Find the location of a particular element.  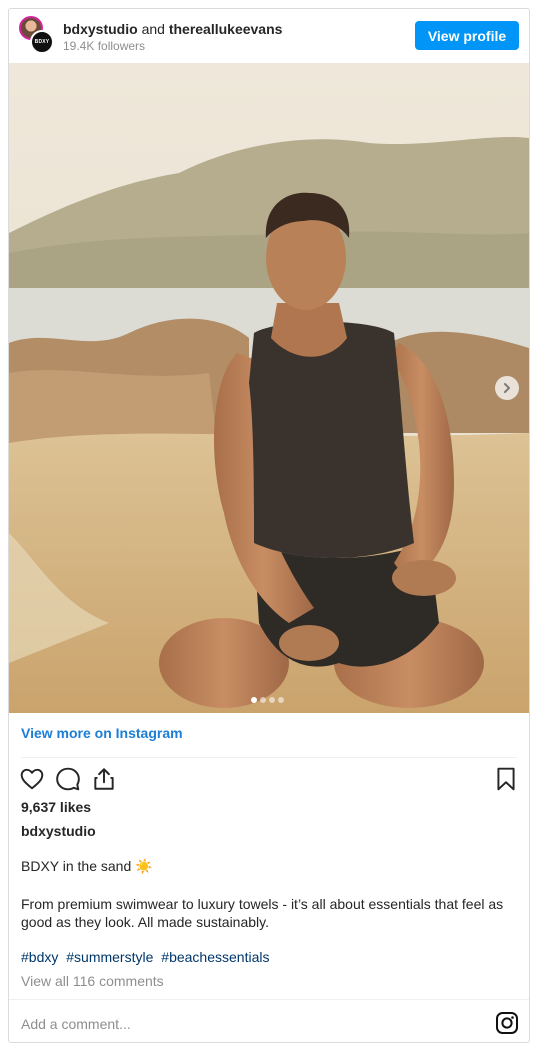

share-icon is located at coordinates (104, 779).